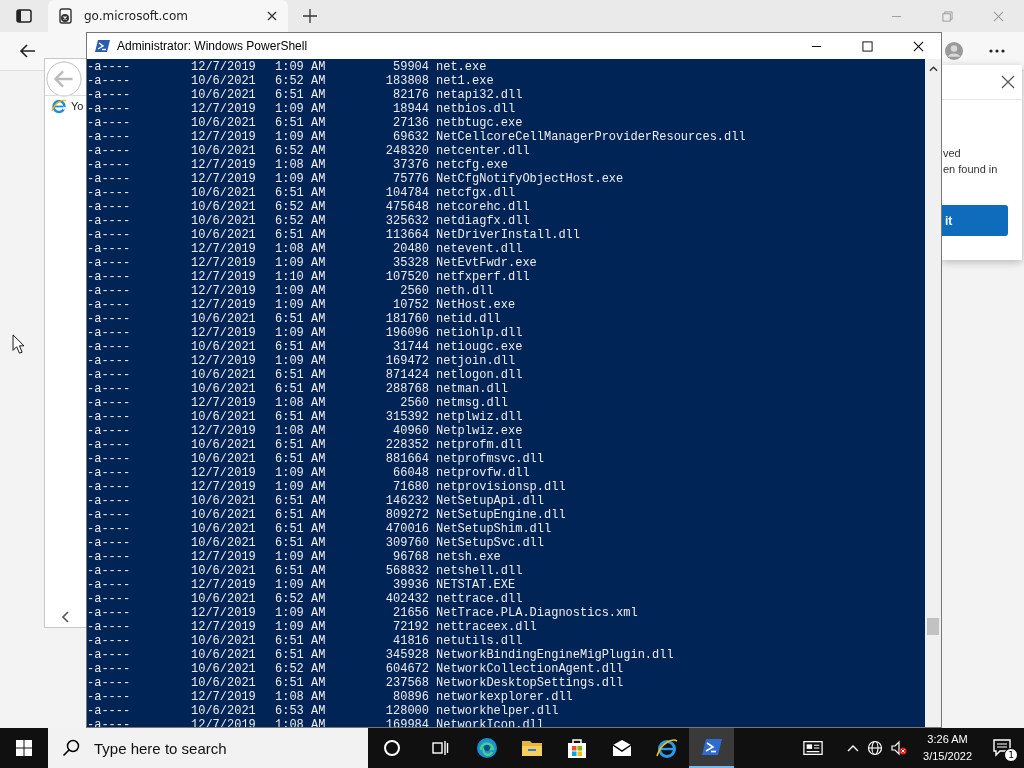 This screenshot has width=1024, height=768. I want to click on file-name: Netplwiz.exe, so click(479, 431).